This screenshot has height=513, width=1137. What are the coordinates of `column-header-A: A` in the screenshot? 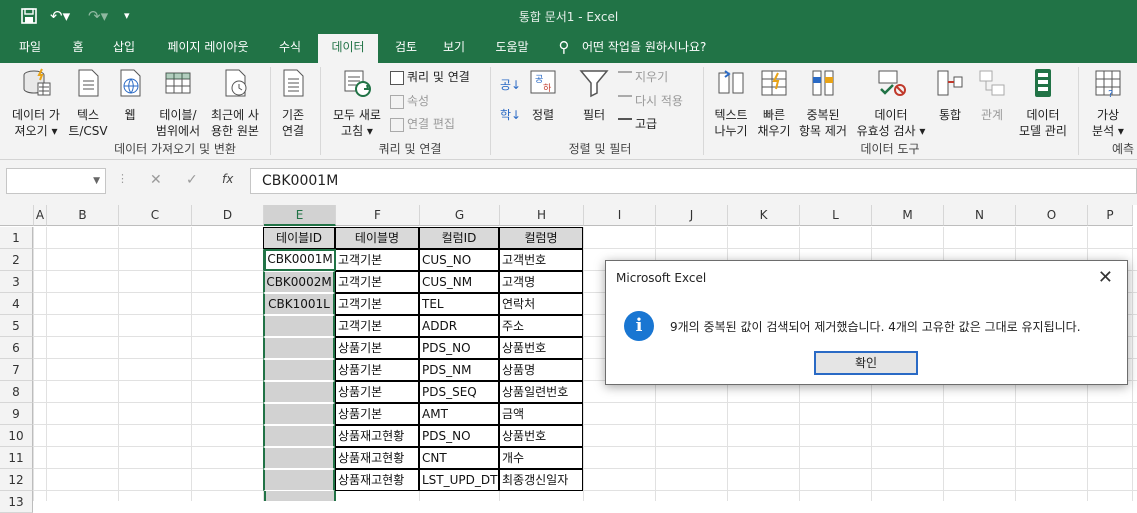 It's located at (40, 215).